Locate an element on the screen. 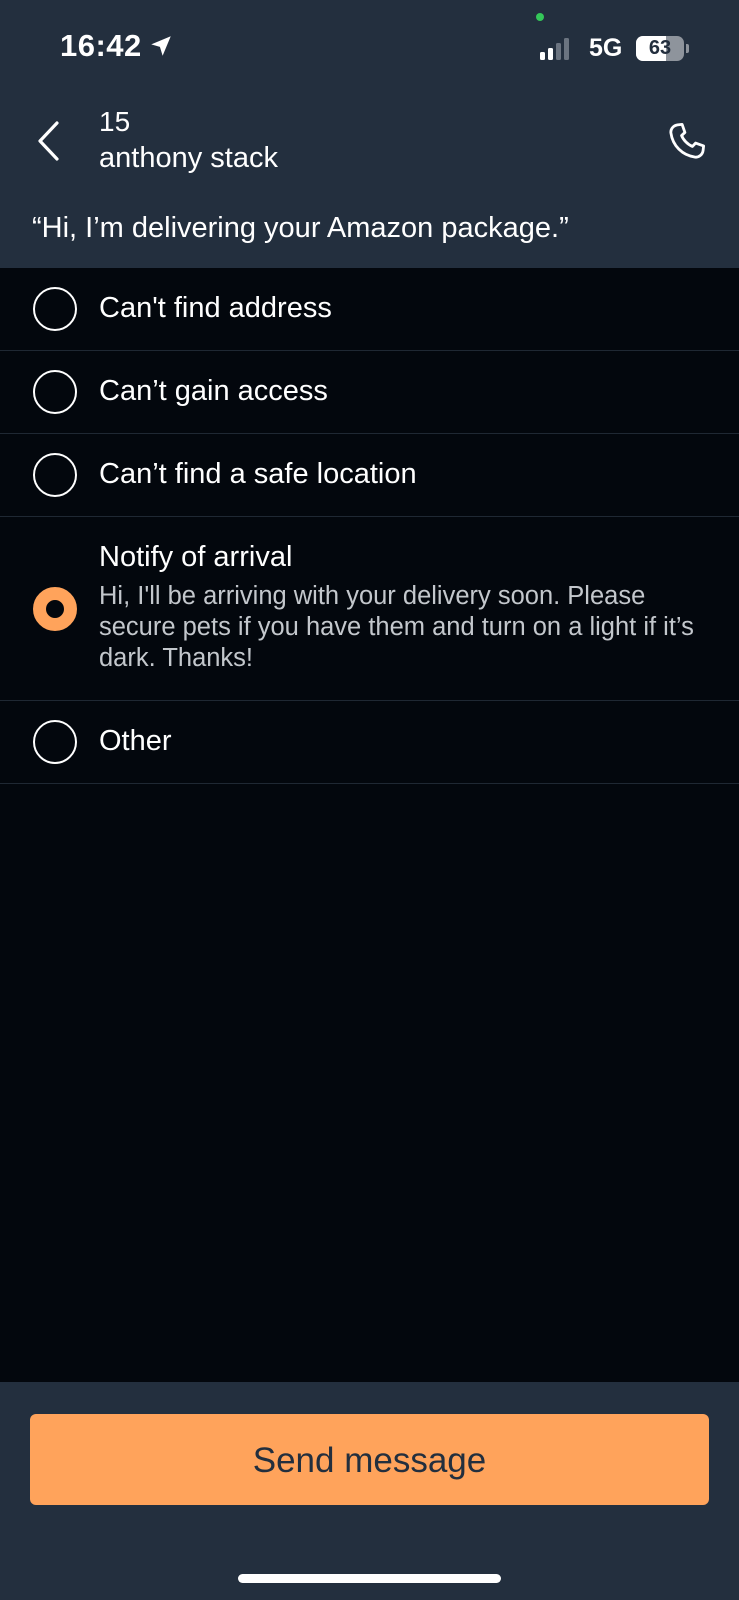  option-cant-find-address: Can't find address is located at coordinates (369, 309).